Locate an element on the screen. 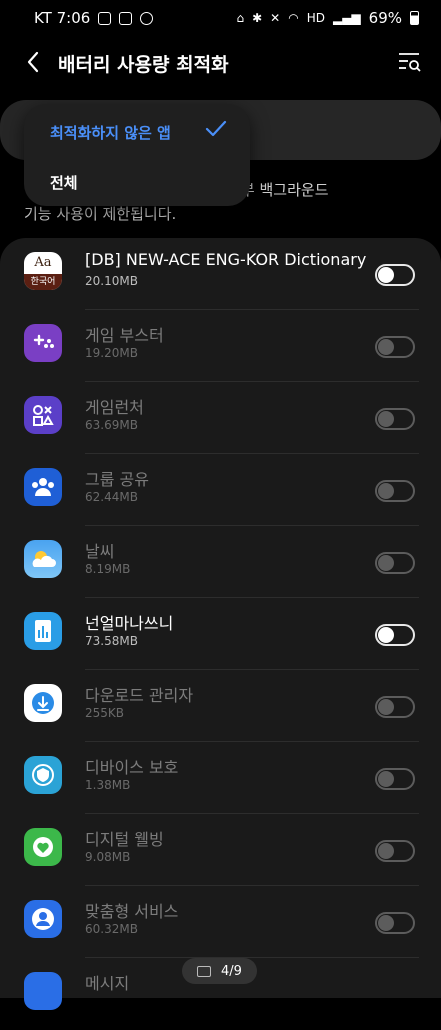  app-name: [DB] NEW-ACE ENG-KOR Dictionary is located at coordinates (226, 259).